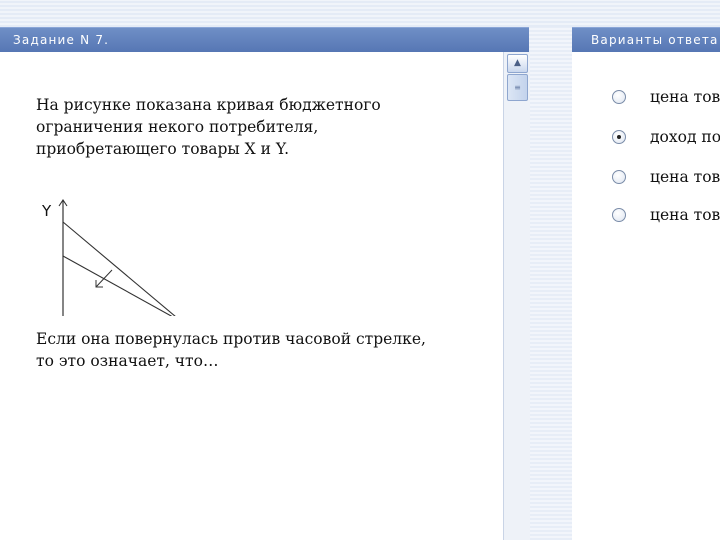  What do you see at coordinates (685, 137) in the screenshot?
I see `answer-option-label: доход по` at bounding box center [685, 137].